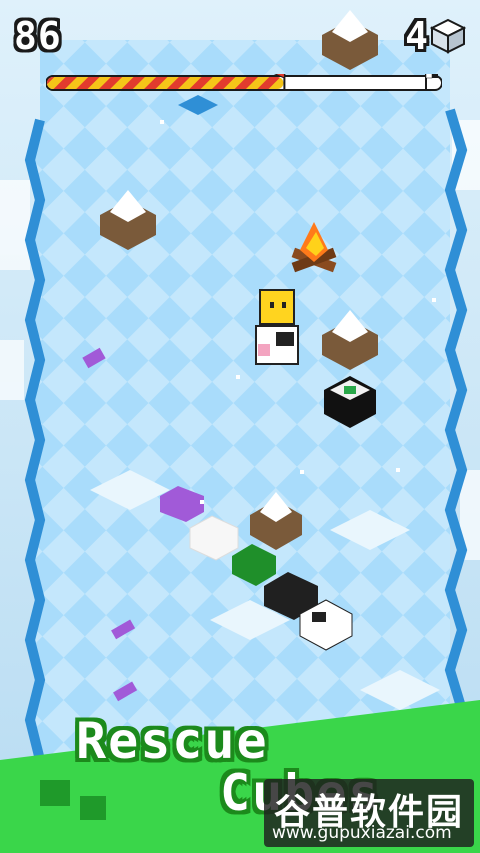 Image resolution: width=480 pixels, height=853 pixels. Describe the element at coordinates (172, 741) in the screenshot. I see `promo-title-line-1: Rescue` at that location.